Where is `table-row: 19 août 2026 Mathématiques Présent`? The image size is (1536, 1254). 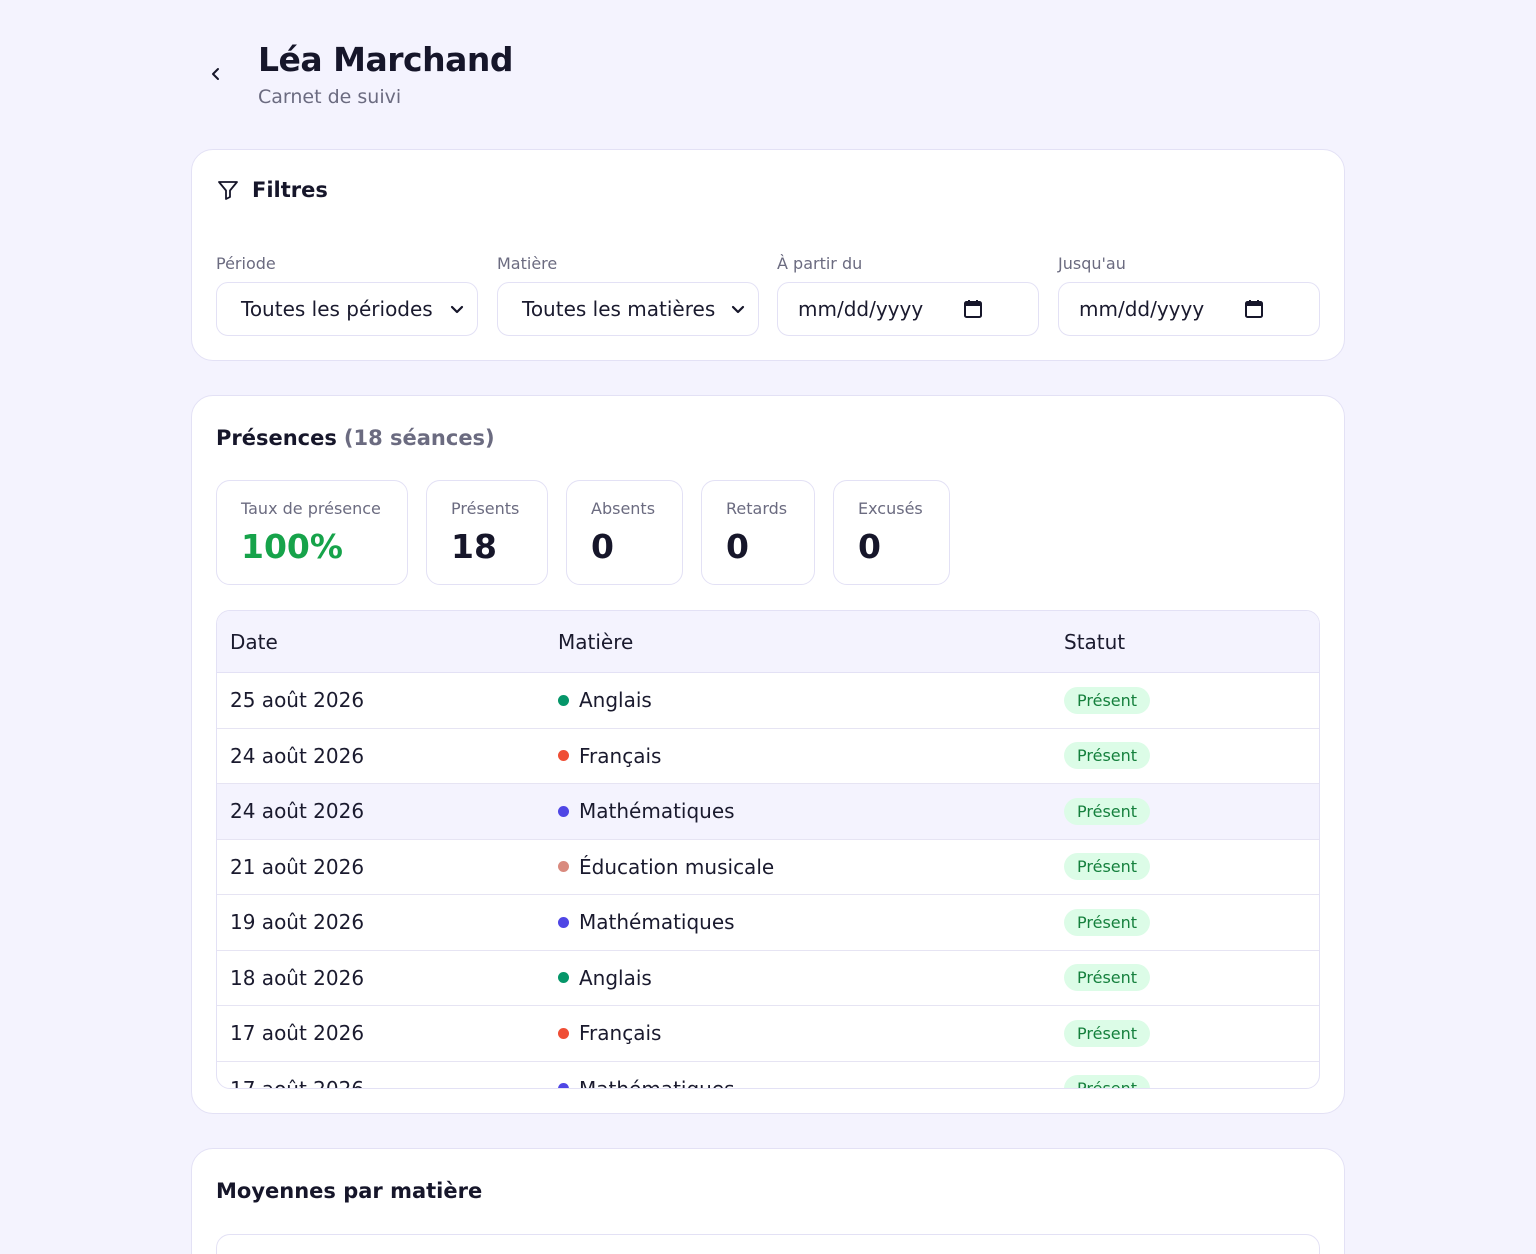 table-row: 19 août 2026 Mathématiques Présent is located at coordinates (768, 923).